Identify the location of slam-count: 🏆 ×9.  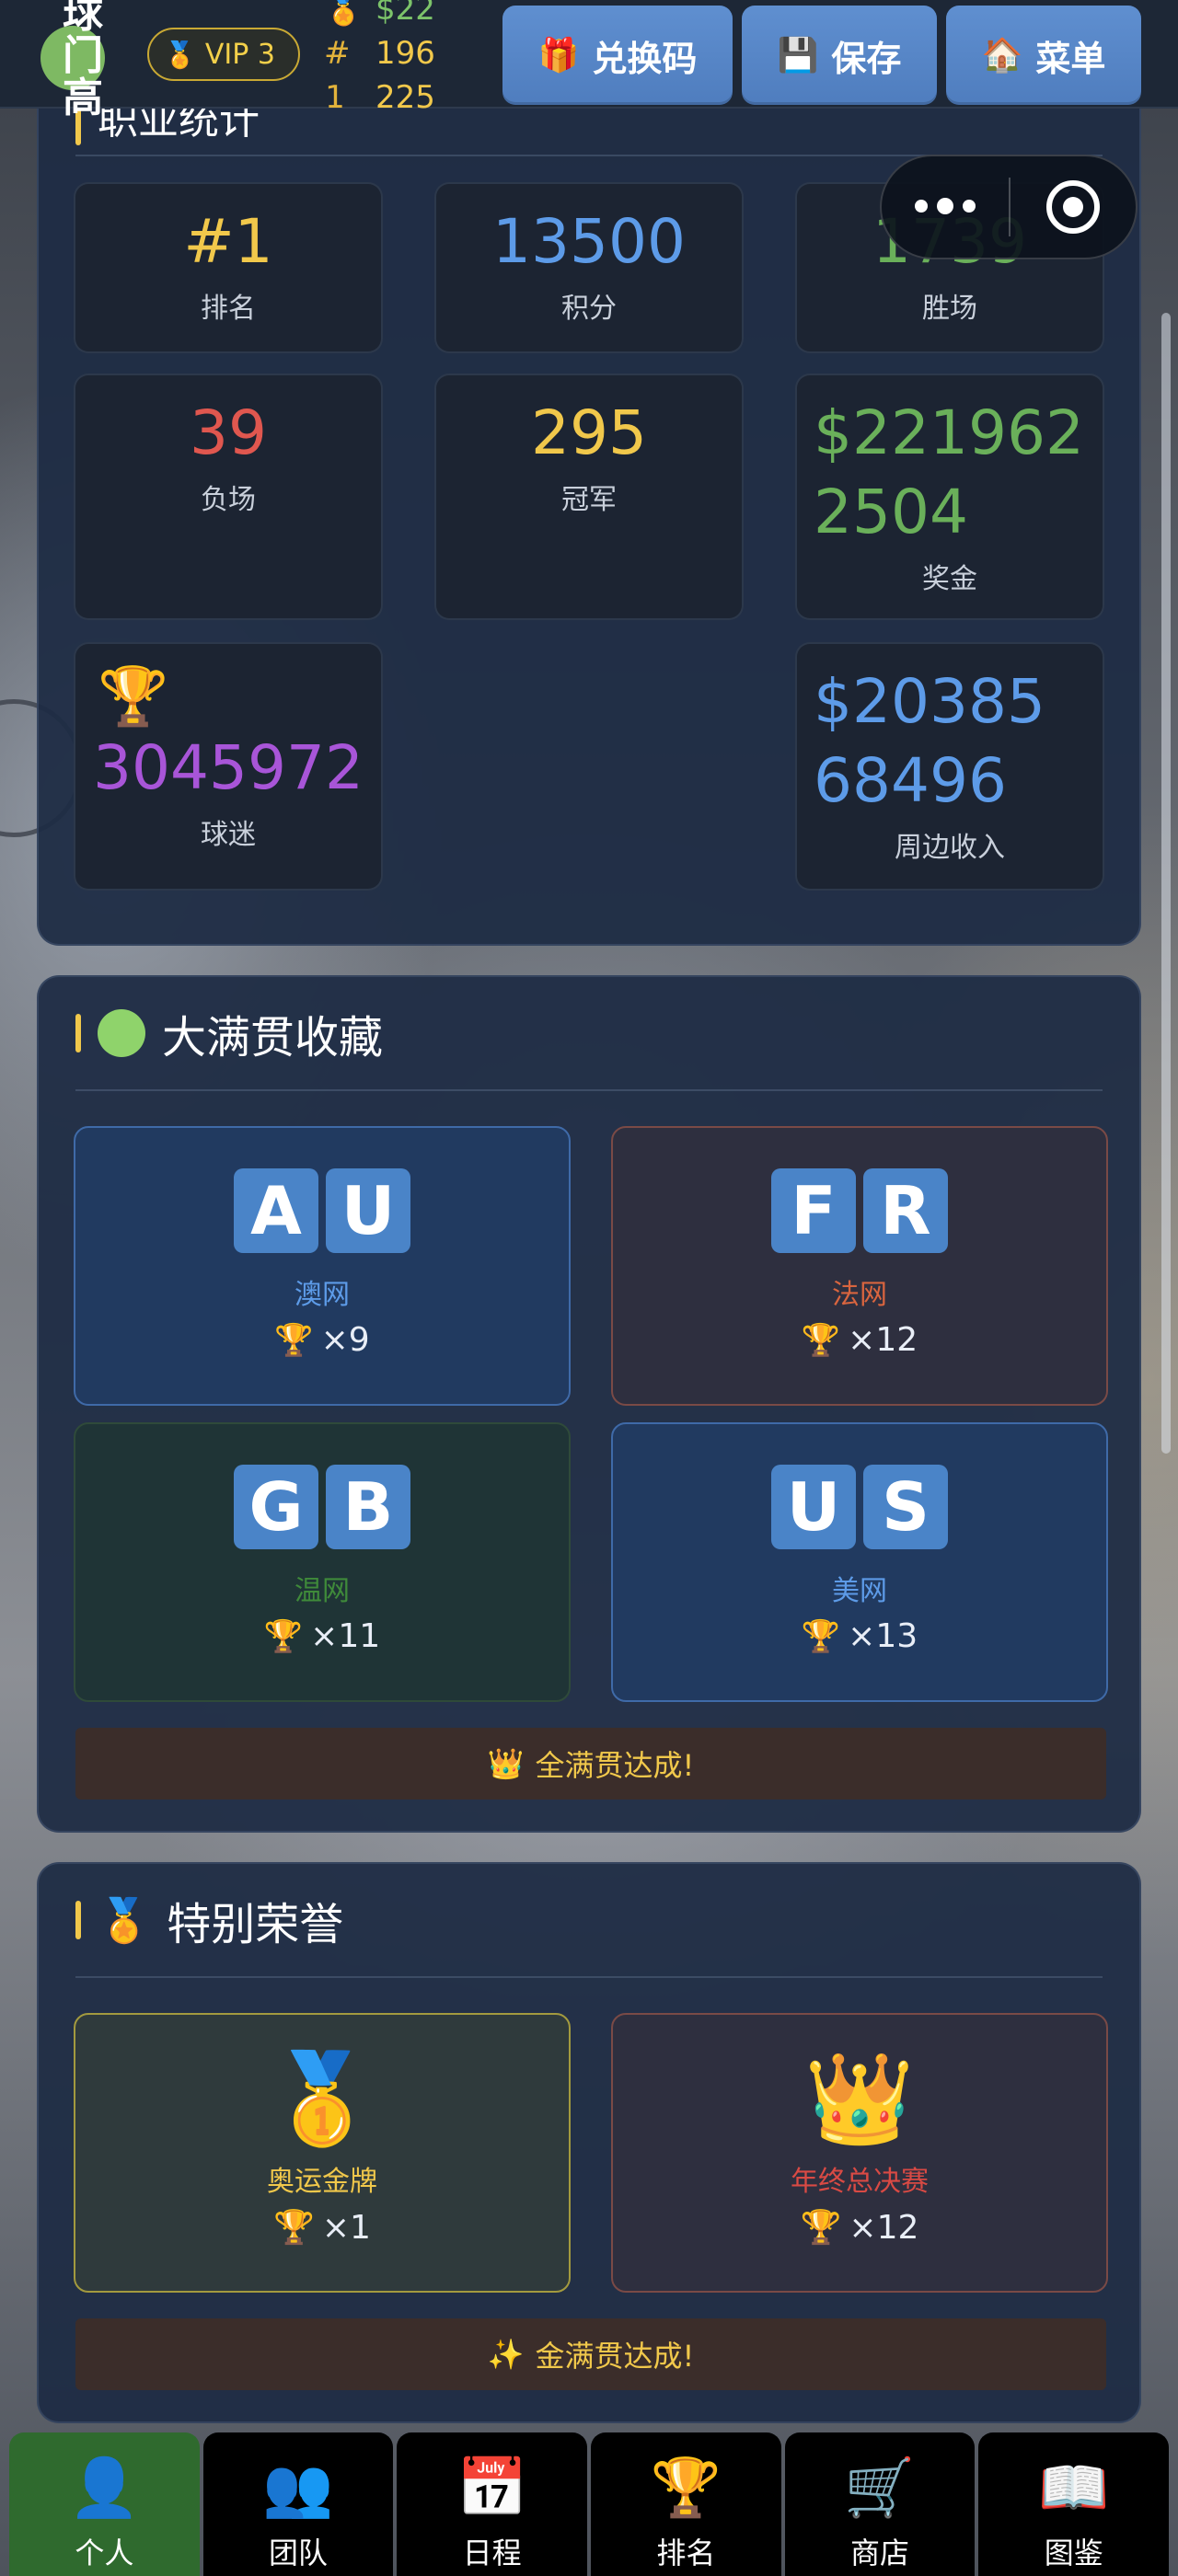
(322, 1340).